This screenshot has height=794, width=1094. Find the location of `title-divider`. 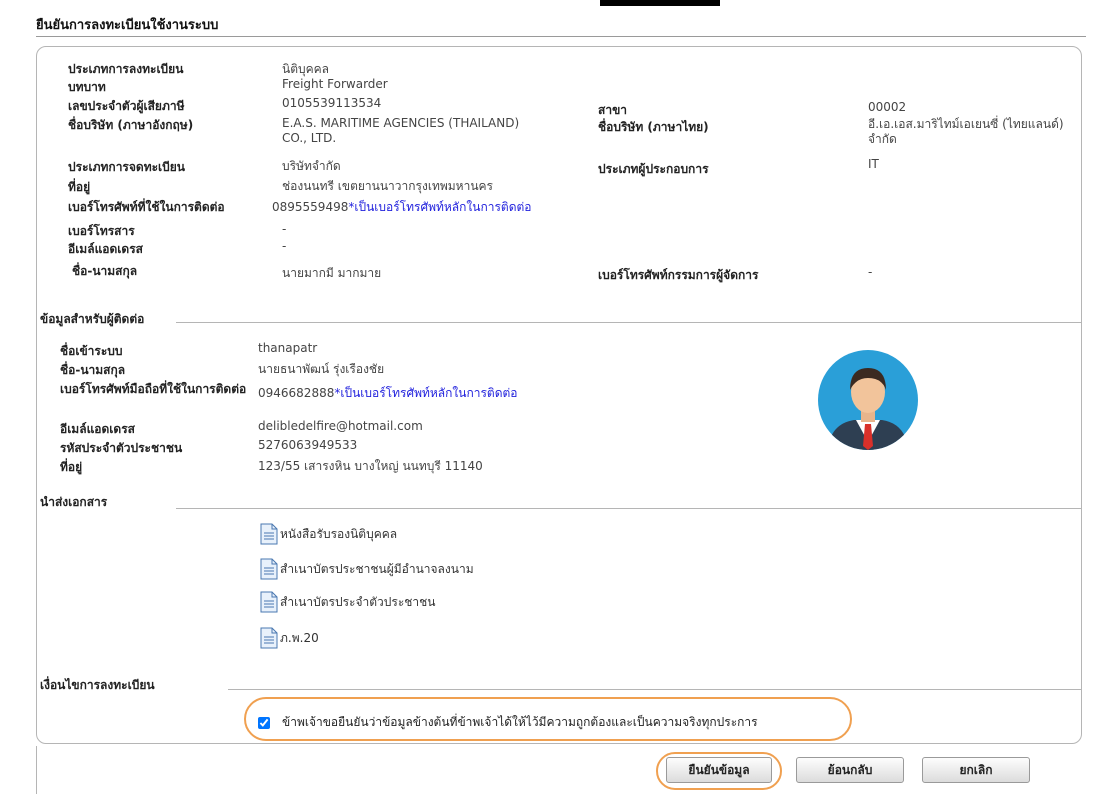

title-divider is located at coordinates (561, 36).